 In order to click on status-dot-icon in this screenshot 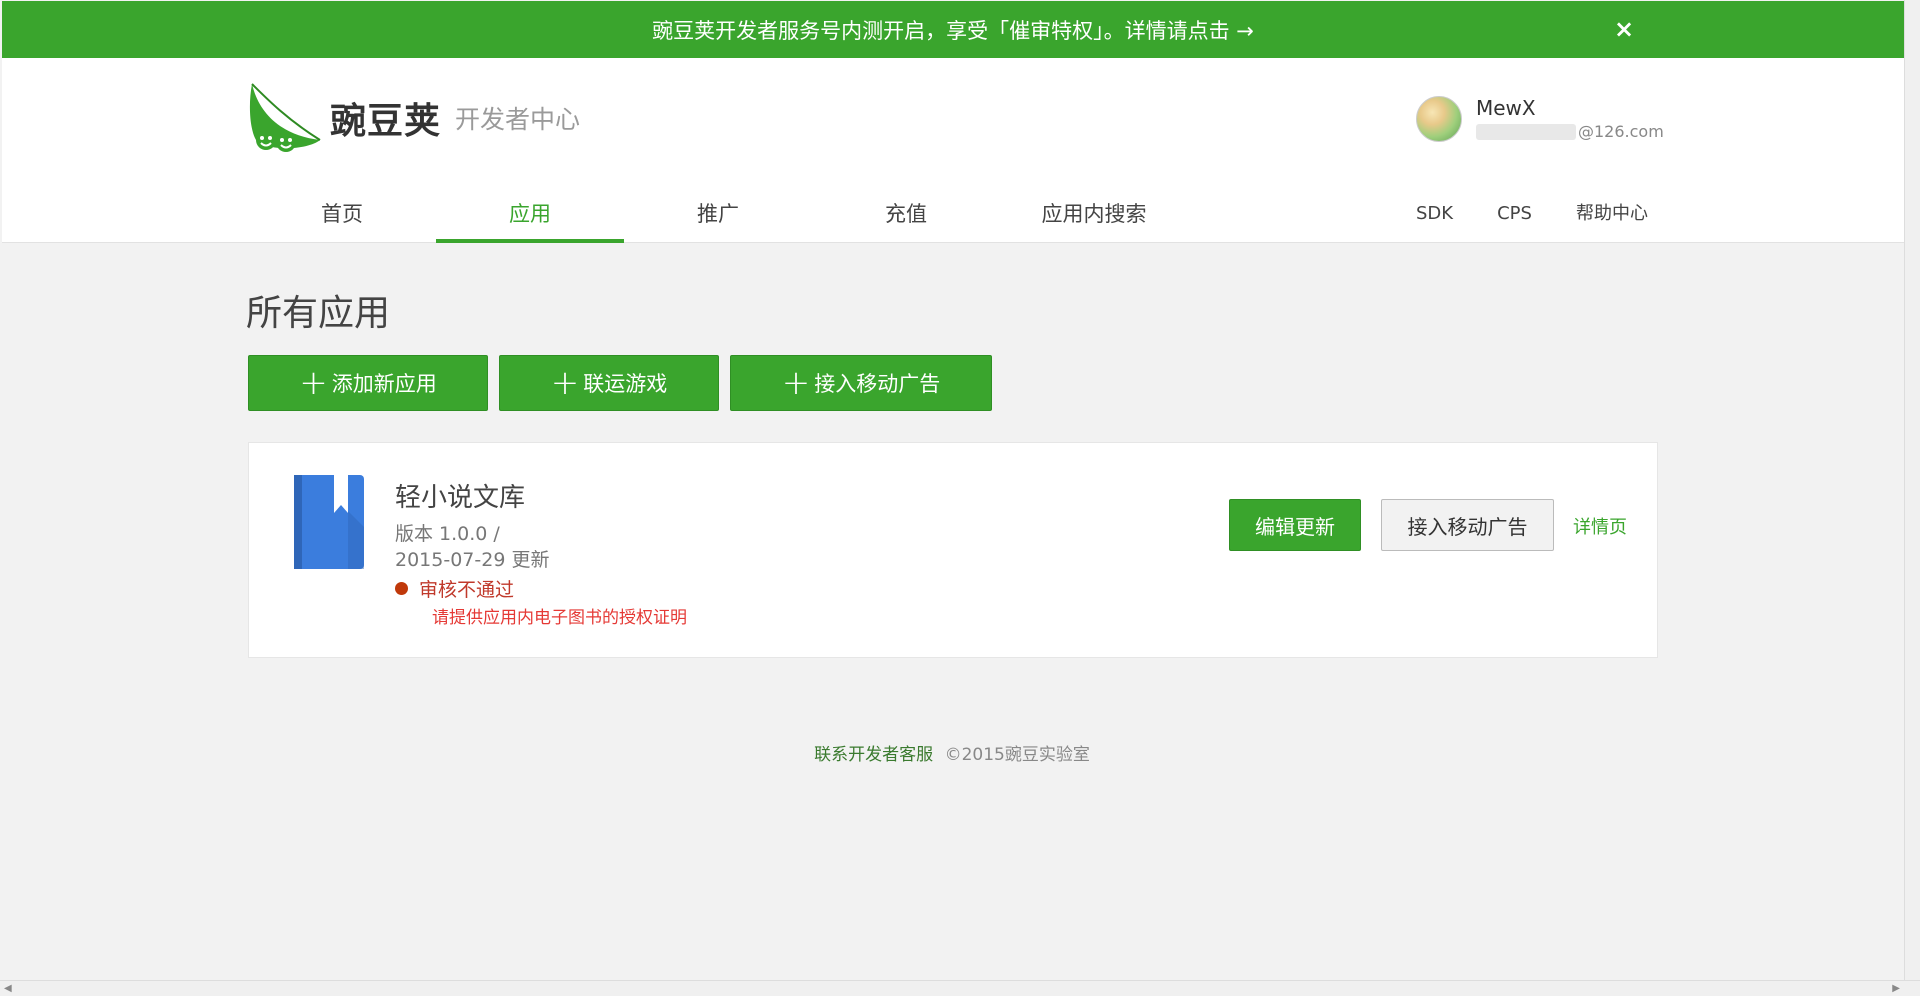, I will do `click(401, 588)`.